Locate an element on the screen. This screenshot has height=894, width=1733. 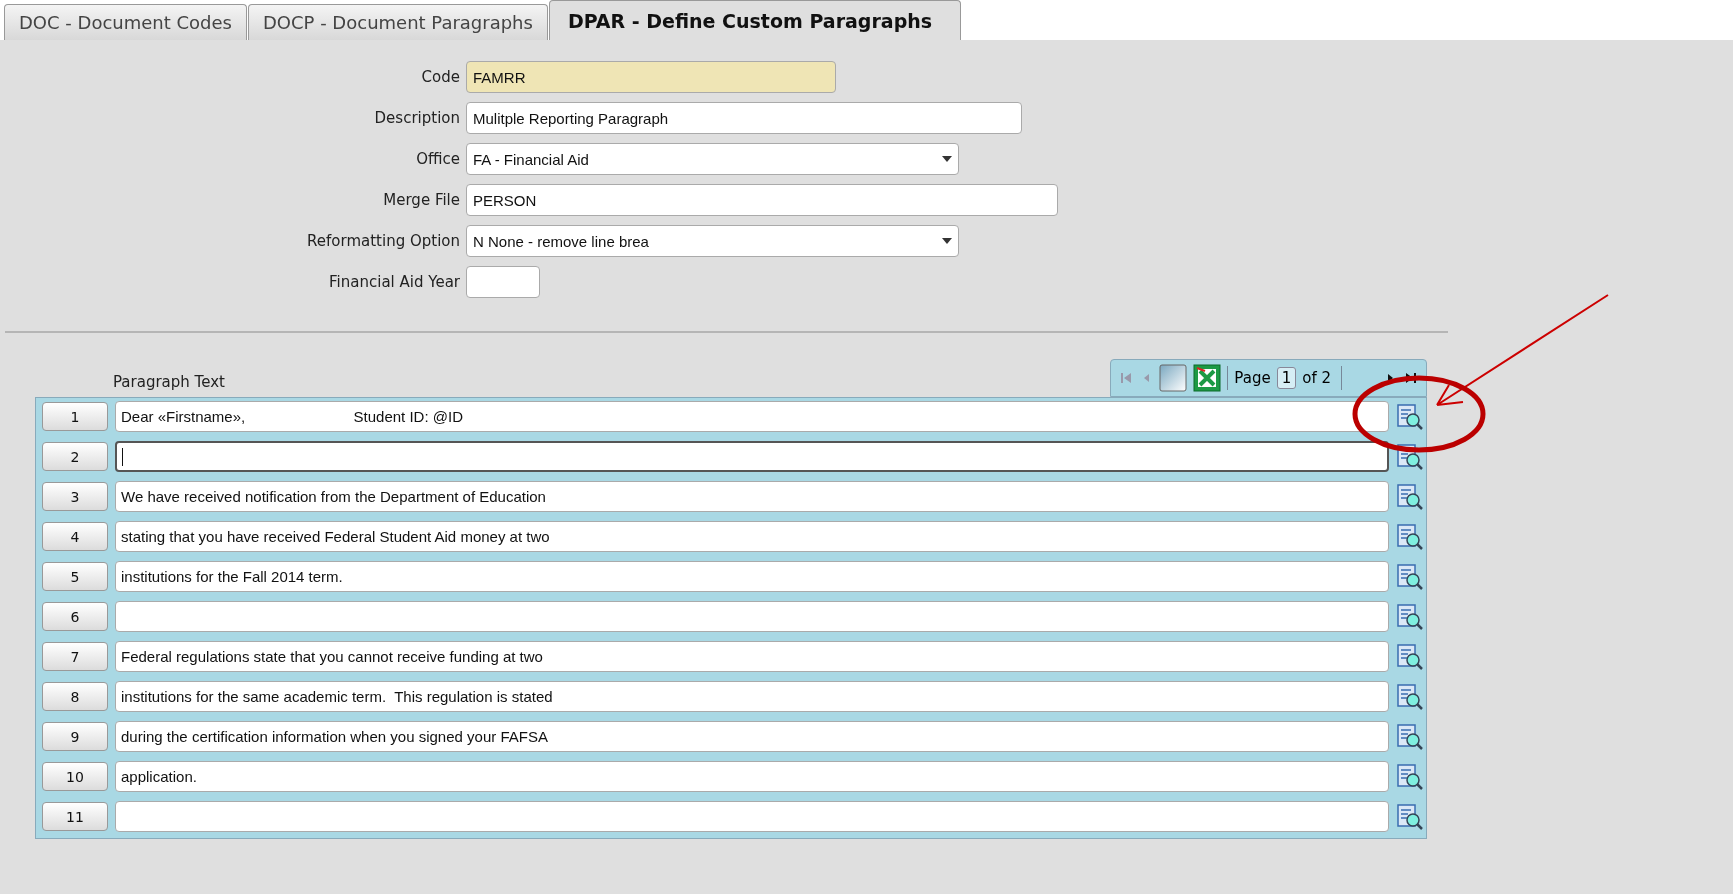
text-cursor is located at coordinates (122, 456).